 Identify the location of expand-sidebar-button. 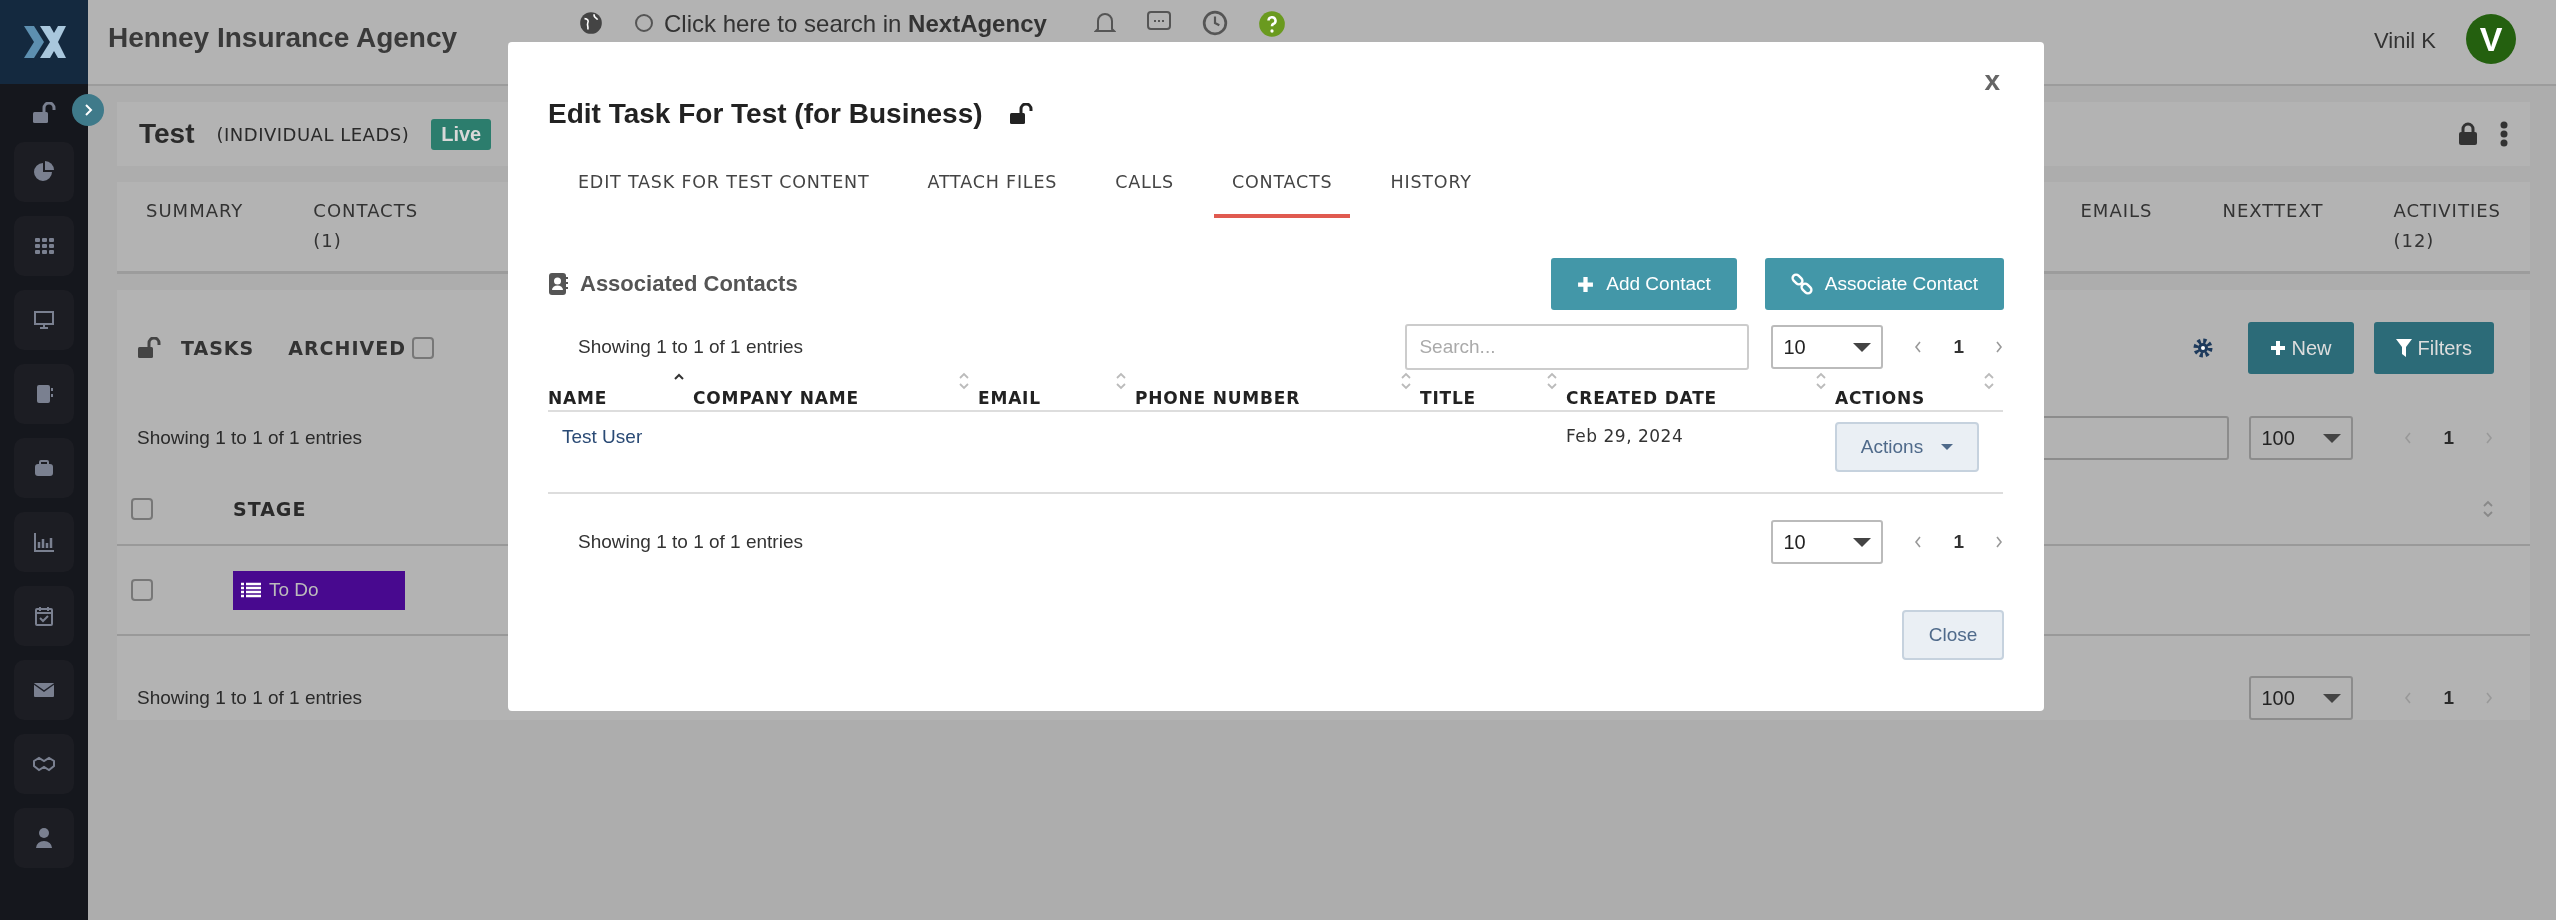
(88, 110).